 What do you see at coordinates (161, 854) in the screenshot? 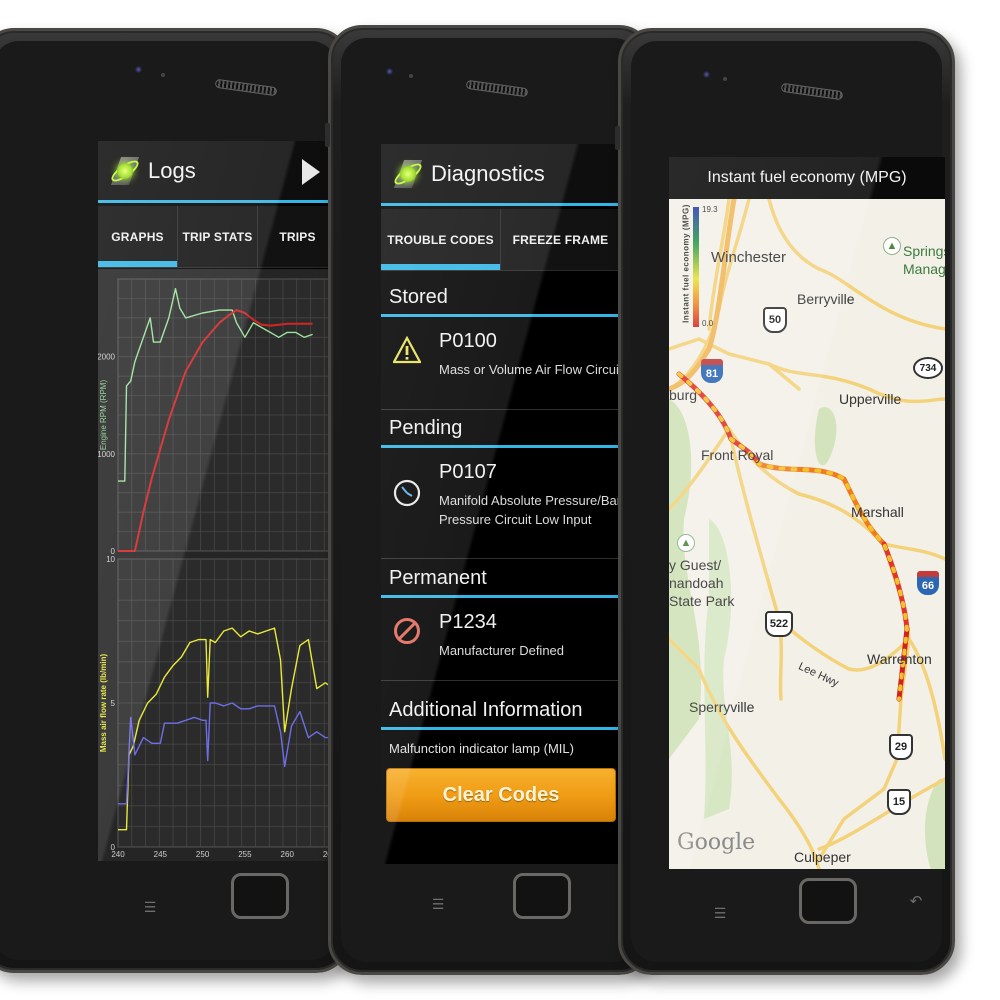
I see `x-tick-label: 245` at bounding box center [161, 854].